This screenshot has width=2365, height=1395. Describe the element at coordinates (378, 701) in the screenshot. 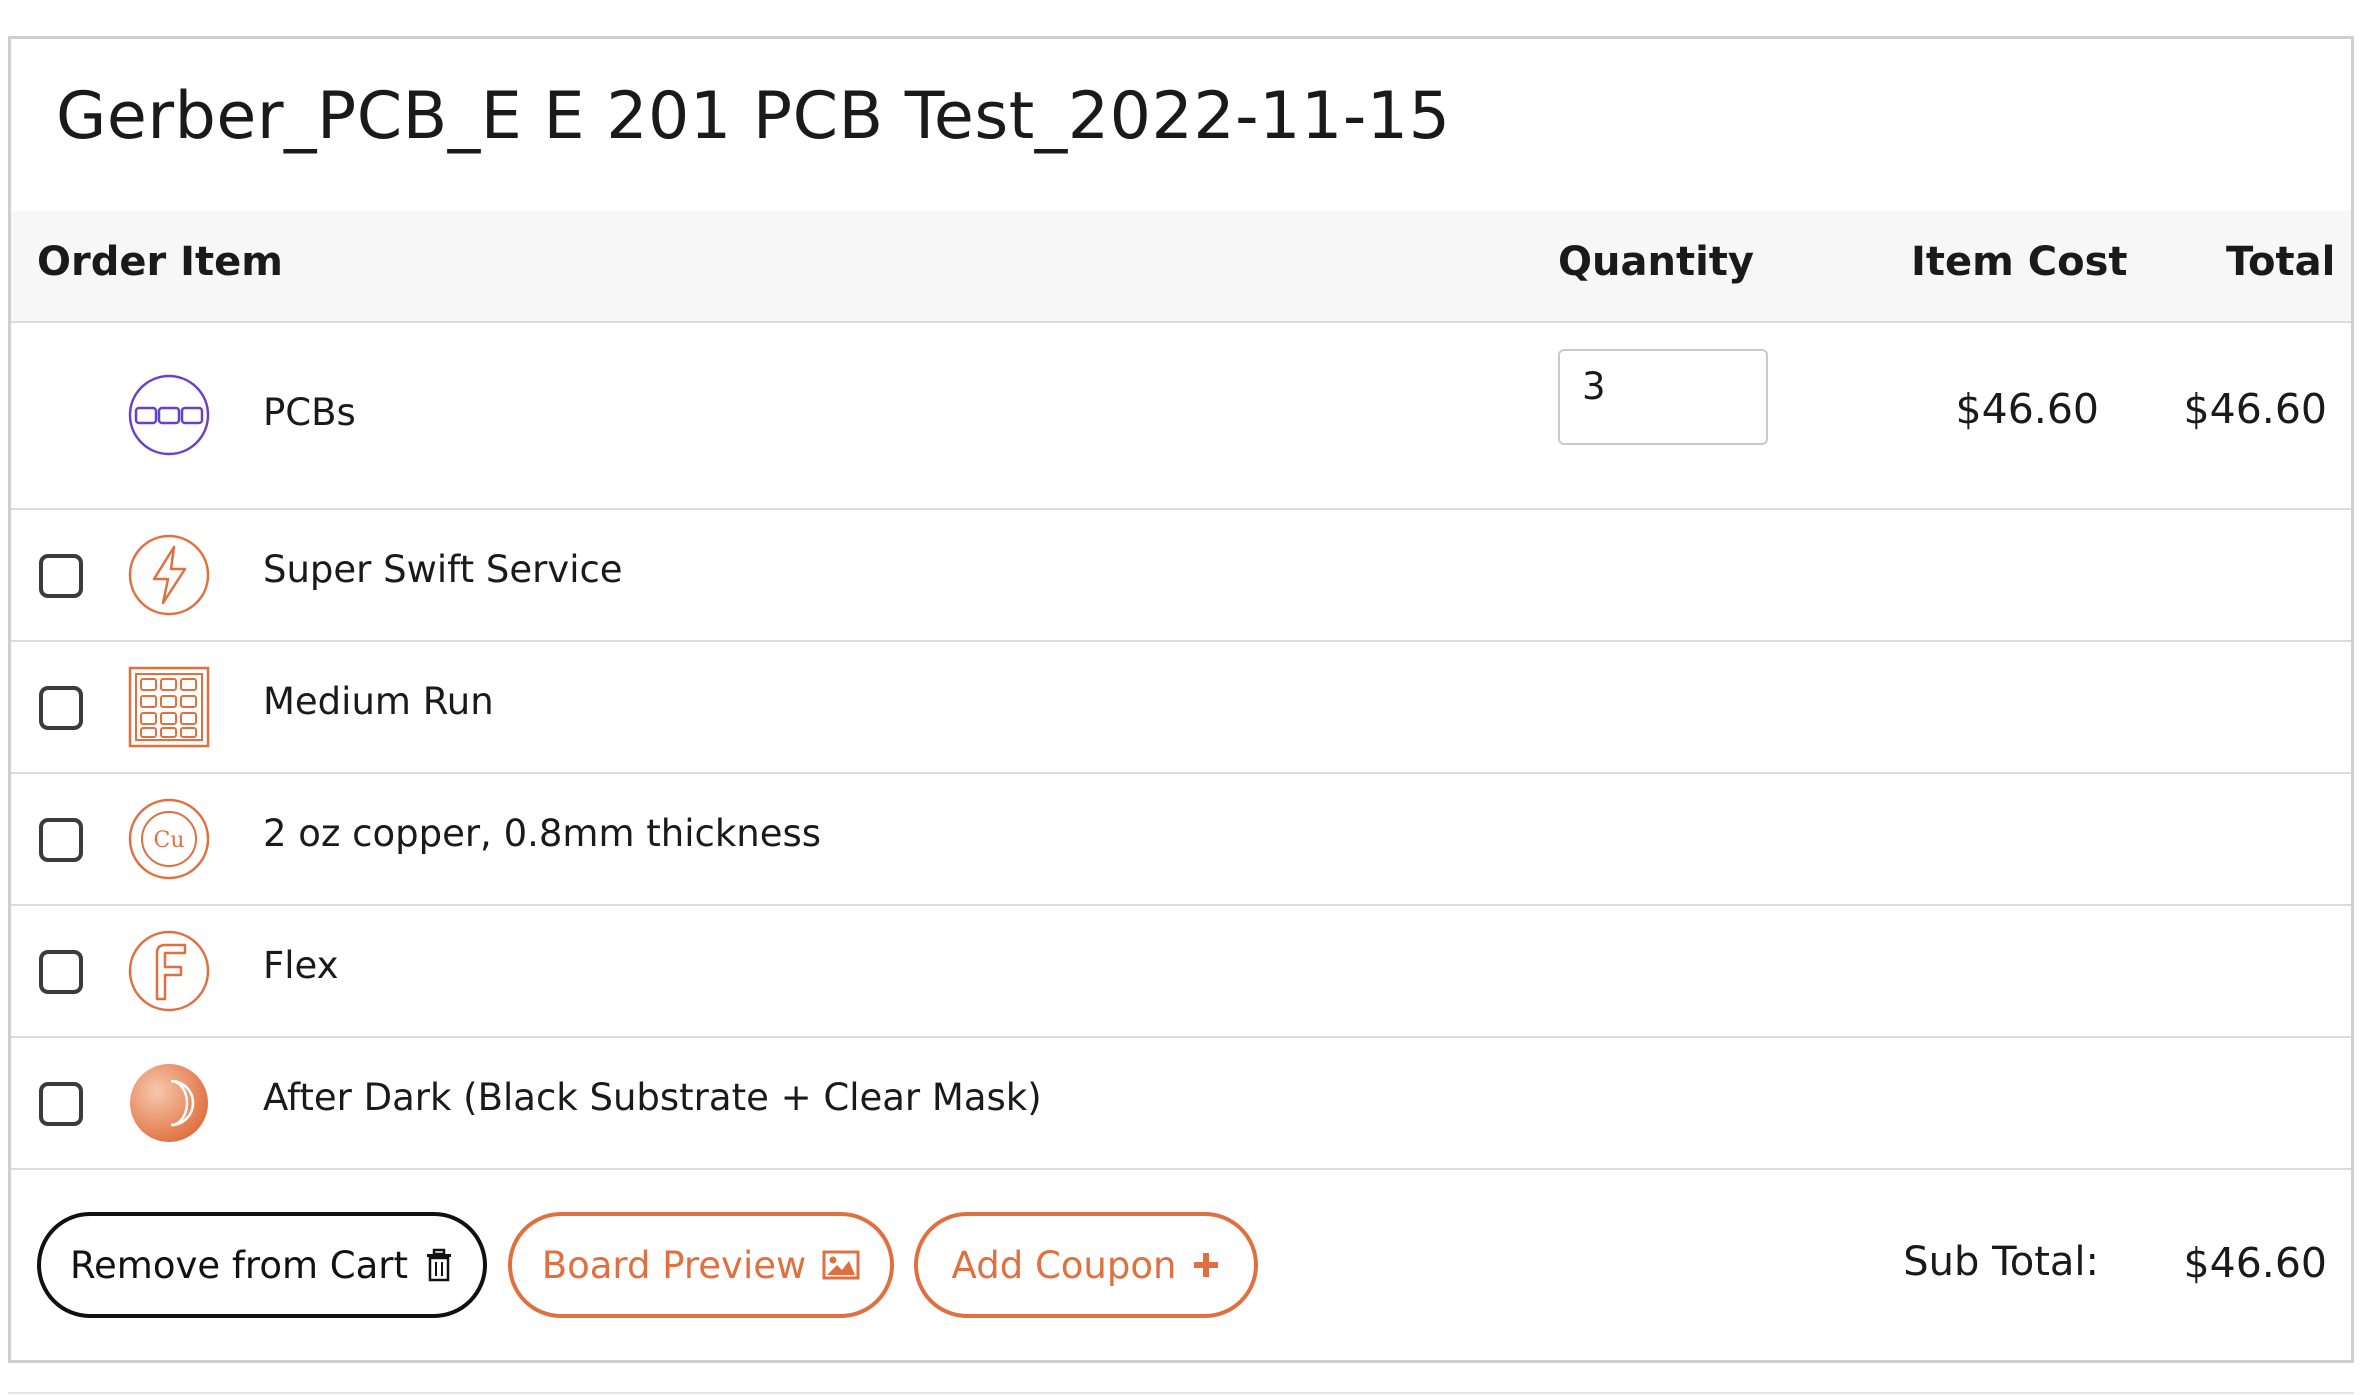

I see `option-label: Medium Run` at that location.